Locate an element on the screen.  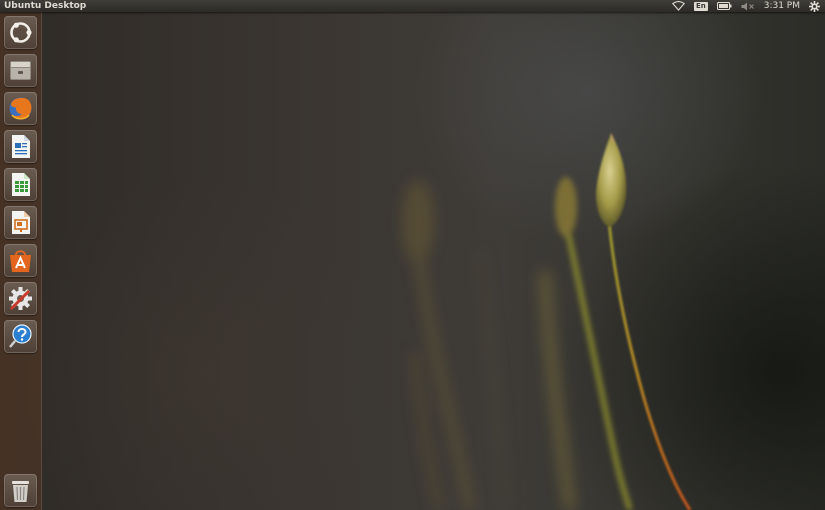
launcher-item-libreoffice-calc is located at coordinates (20, 184).